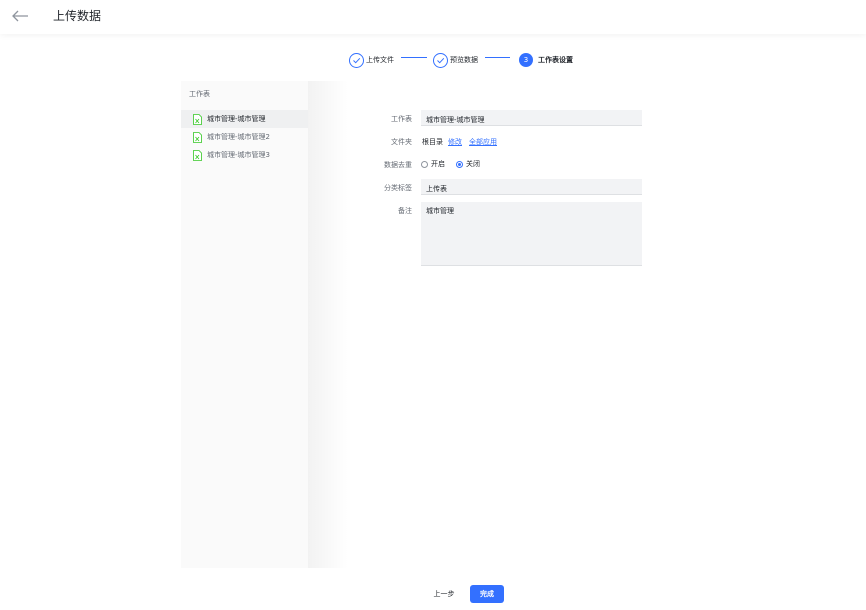 This screenshot has height=610, width=866. Describe the element at coordinates (328, 324) in the screenshot. I see `panel-divider` at that location.